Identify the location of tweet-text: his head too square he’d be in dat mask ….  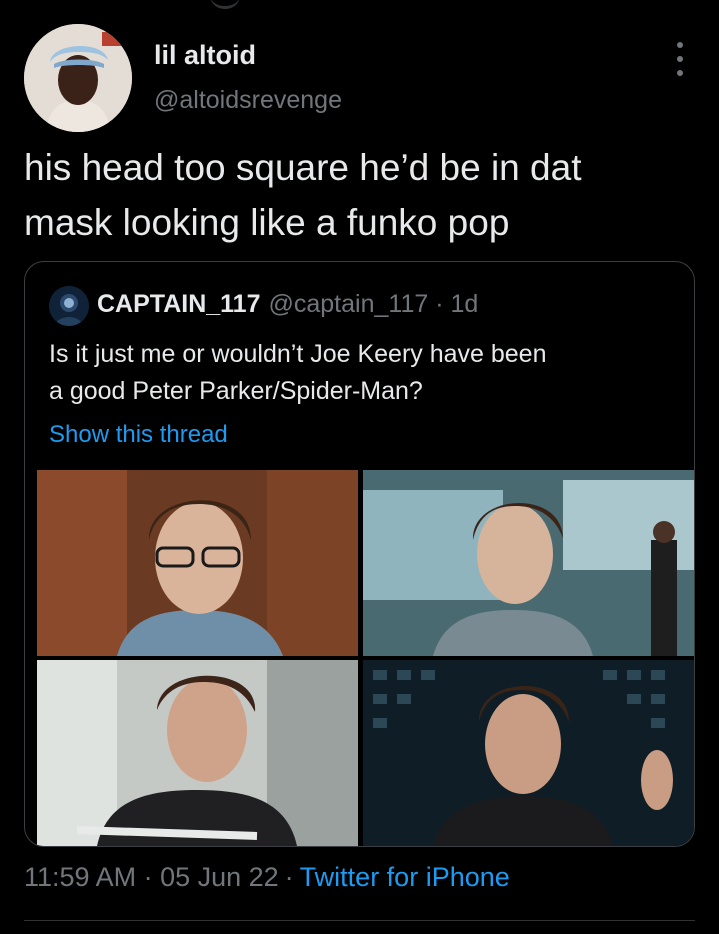
(303, 195).